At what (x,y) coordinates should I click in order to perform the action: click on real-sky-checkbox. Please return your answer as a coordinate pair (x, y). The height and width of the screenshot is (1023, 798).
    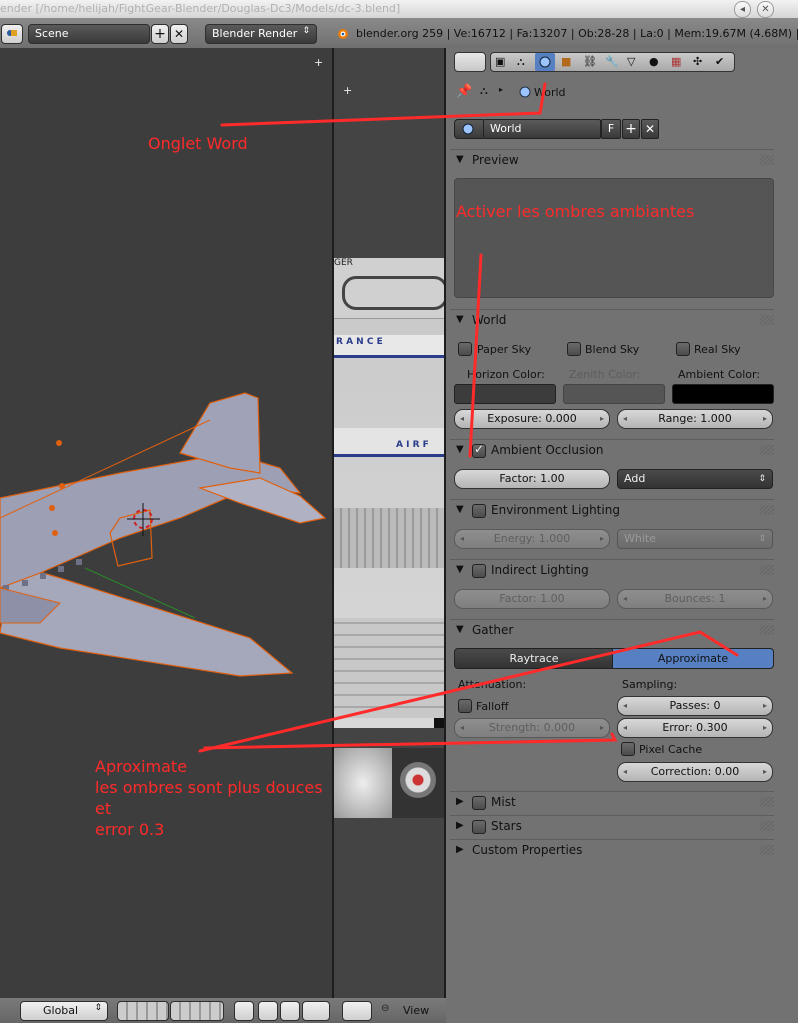
    Looking at the image, I should click on (683, 349).